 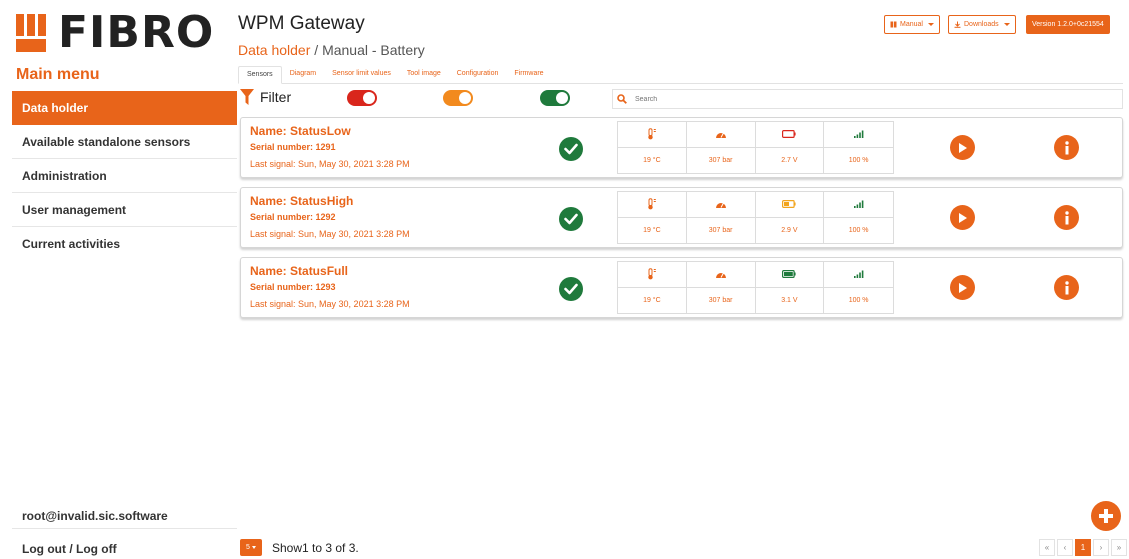 What do you see at coordinates (303, 75) in the screenshot?
I see `tab-diagram: Diagram` at bounding box center [303, 75].